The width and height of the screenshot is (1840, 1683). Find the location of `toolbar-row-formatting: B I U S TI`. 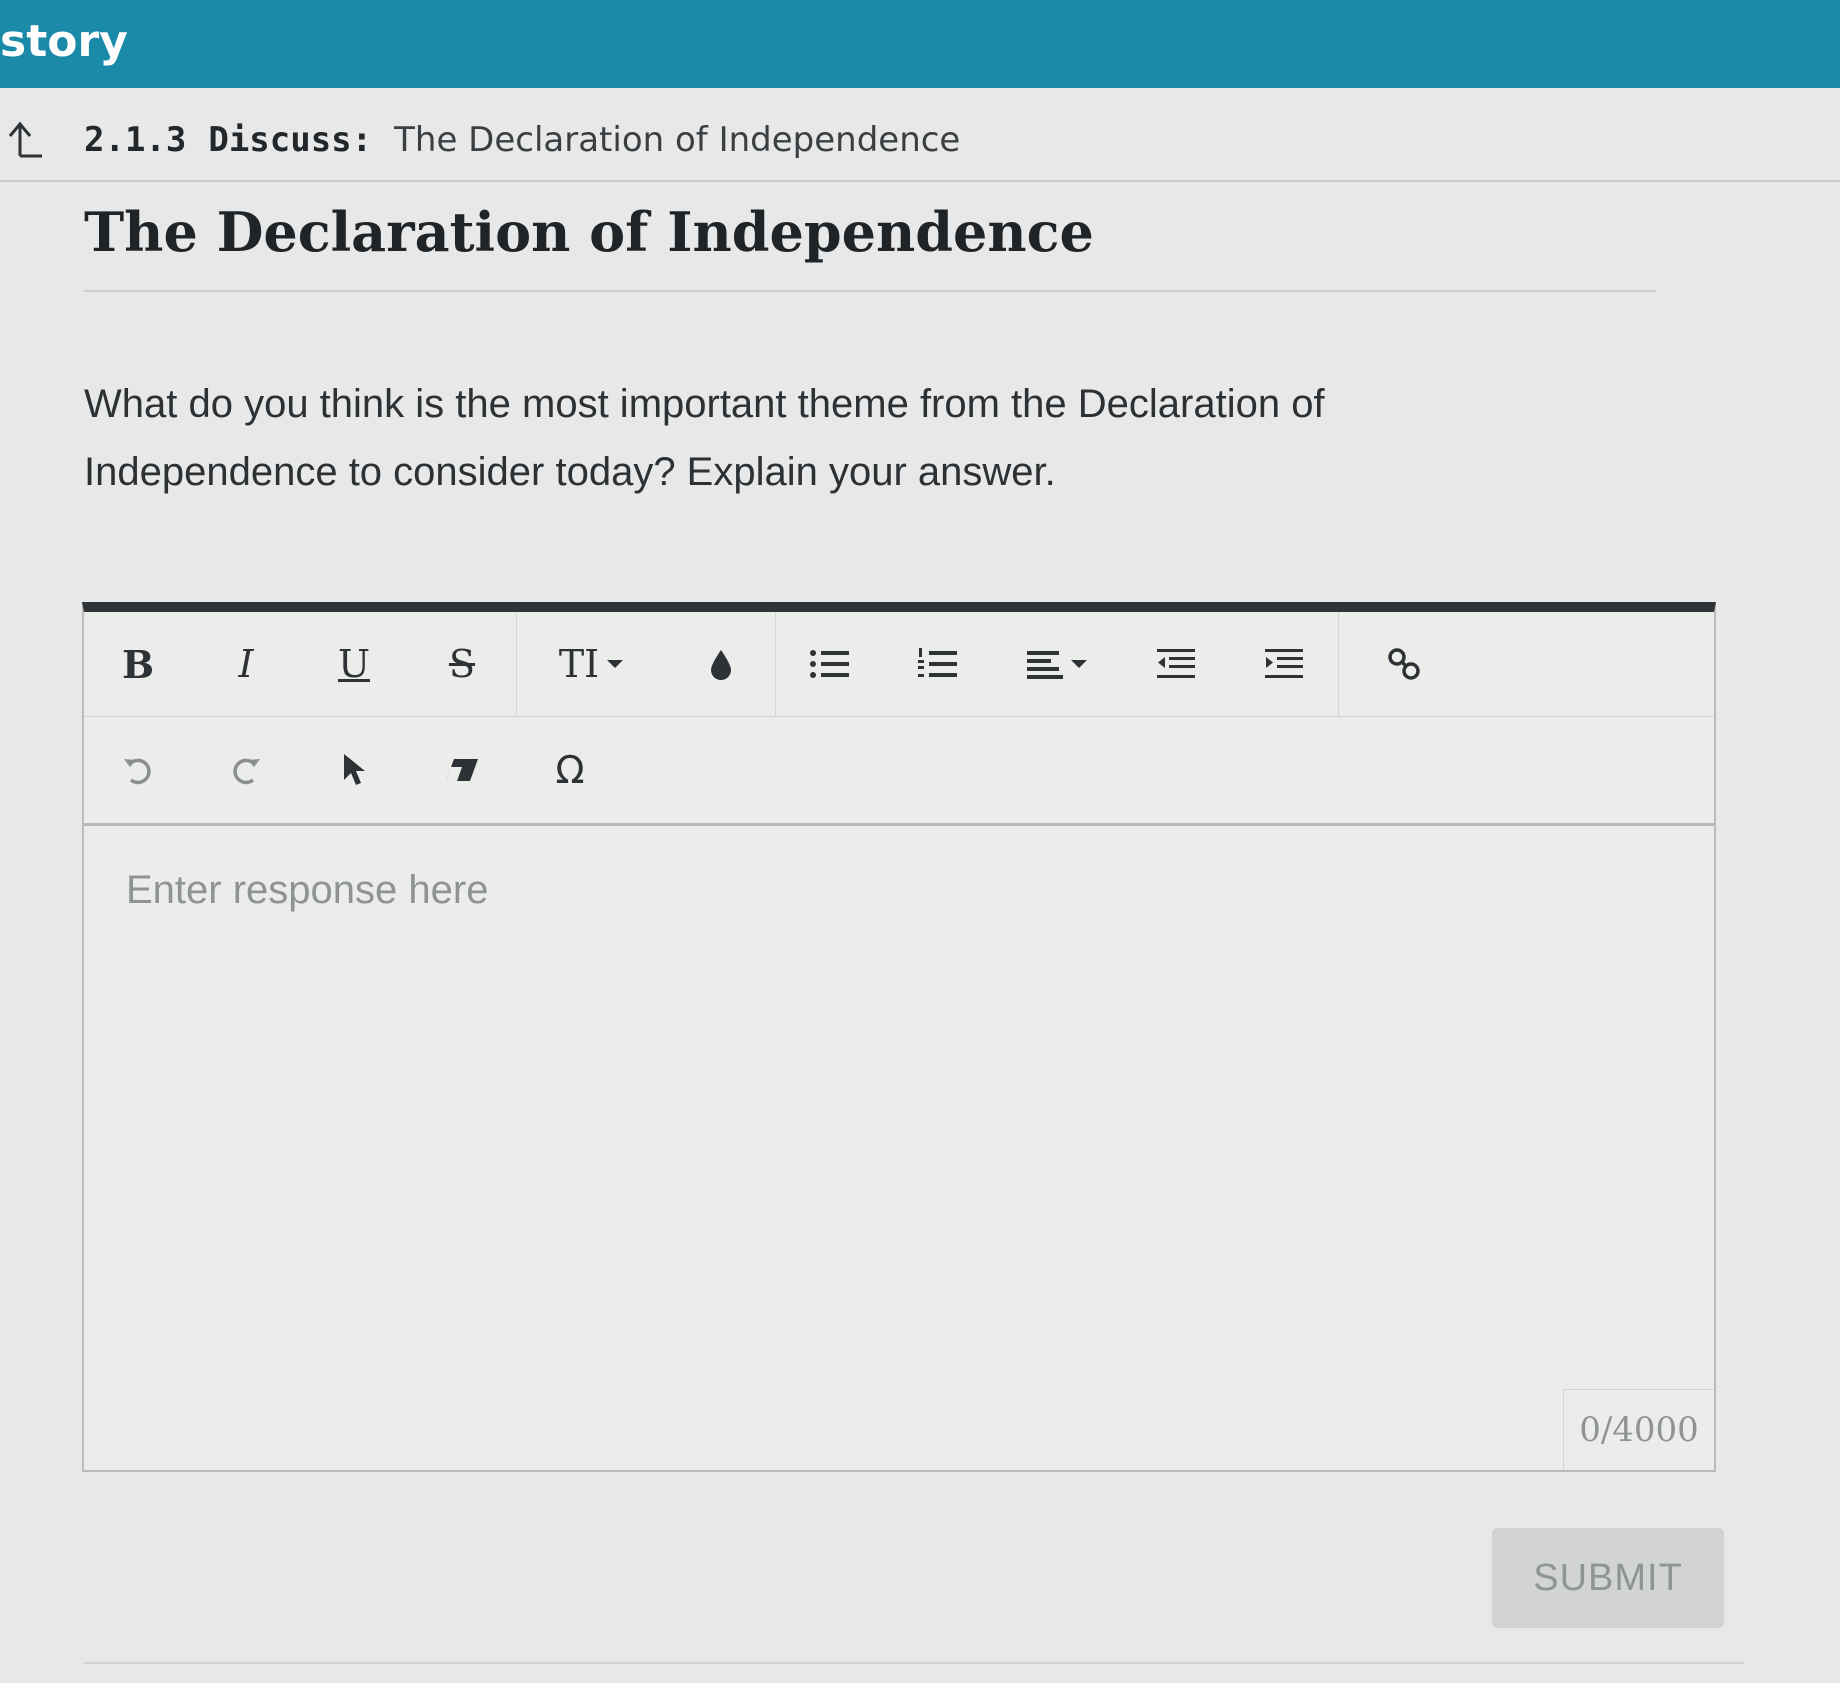

toolbar-row-formatting: B I U S TI is located at coordinates (899, 664).